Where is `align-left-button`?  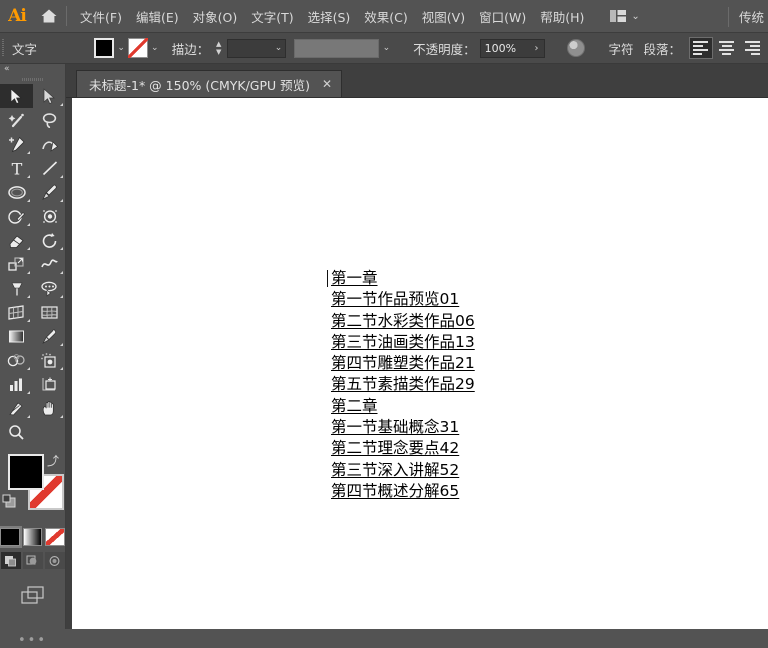 align-left-button is located at coordinates (700, 48).